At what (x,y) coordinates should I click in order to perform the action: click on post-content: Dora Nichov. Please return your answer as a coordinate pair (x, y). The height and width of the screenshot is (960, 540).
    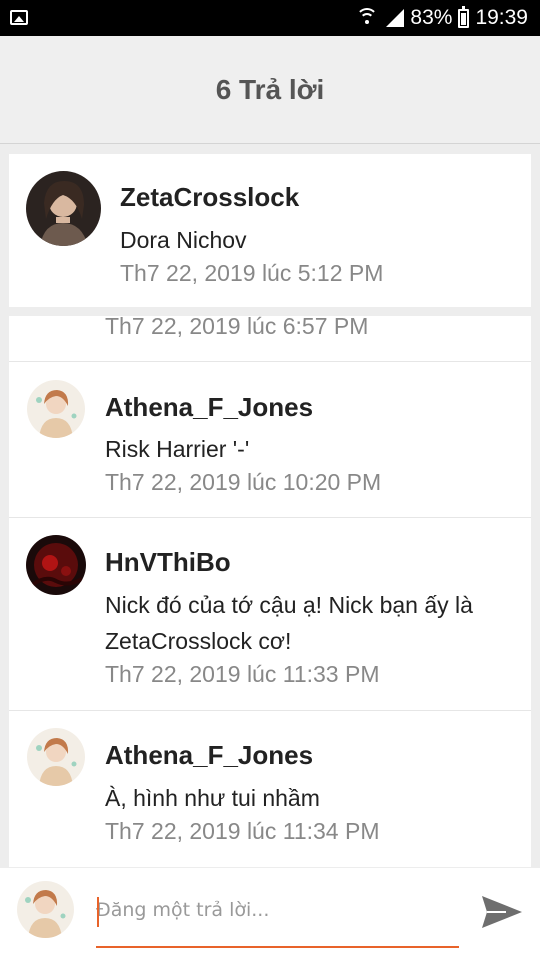
    Looking at the image, I should click on (183, 240).